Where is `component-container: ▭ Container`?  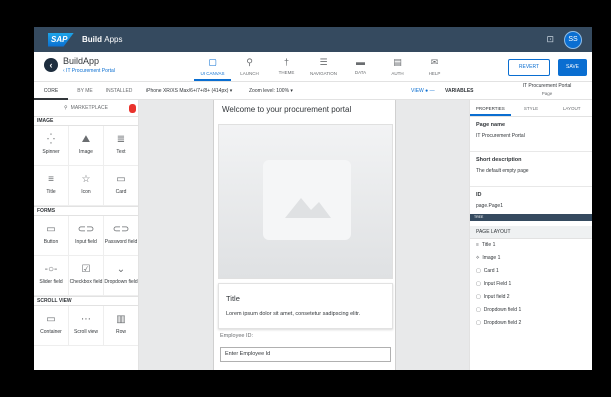 component-container: ▭ Container is located at coordinates (51, 326).